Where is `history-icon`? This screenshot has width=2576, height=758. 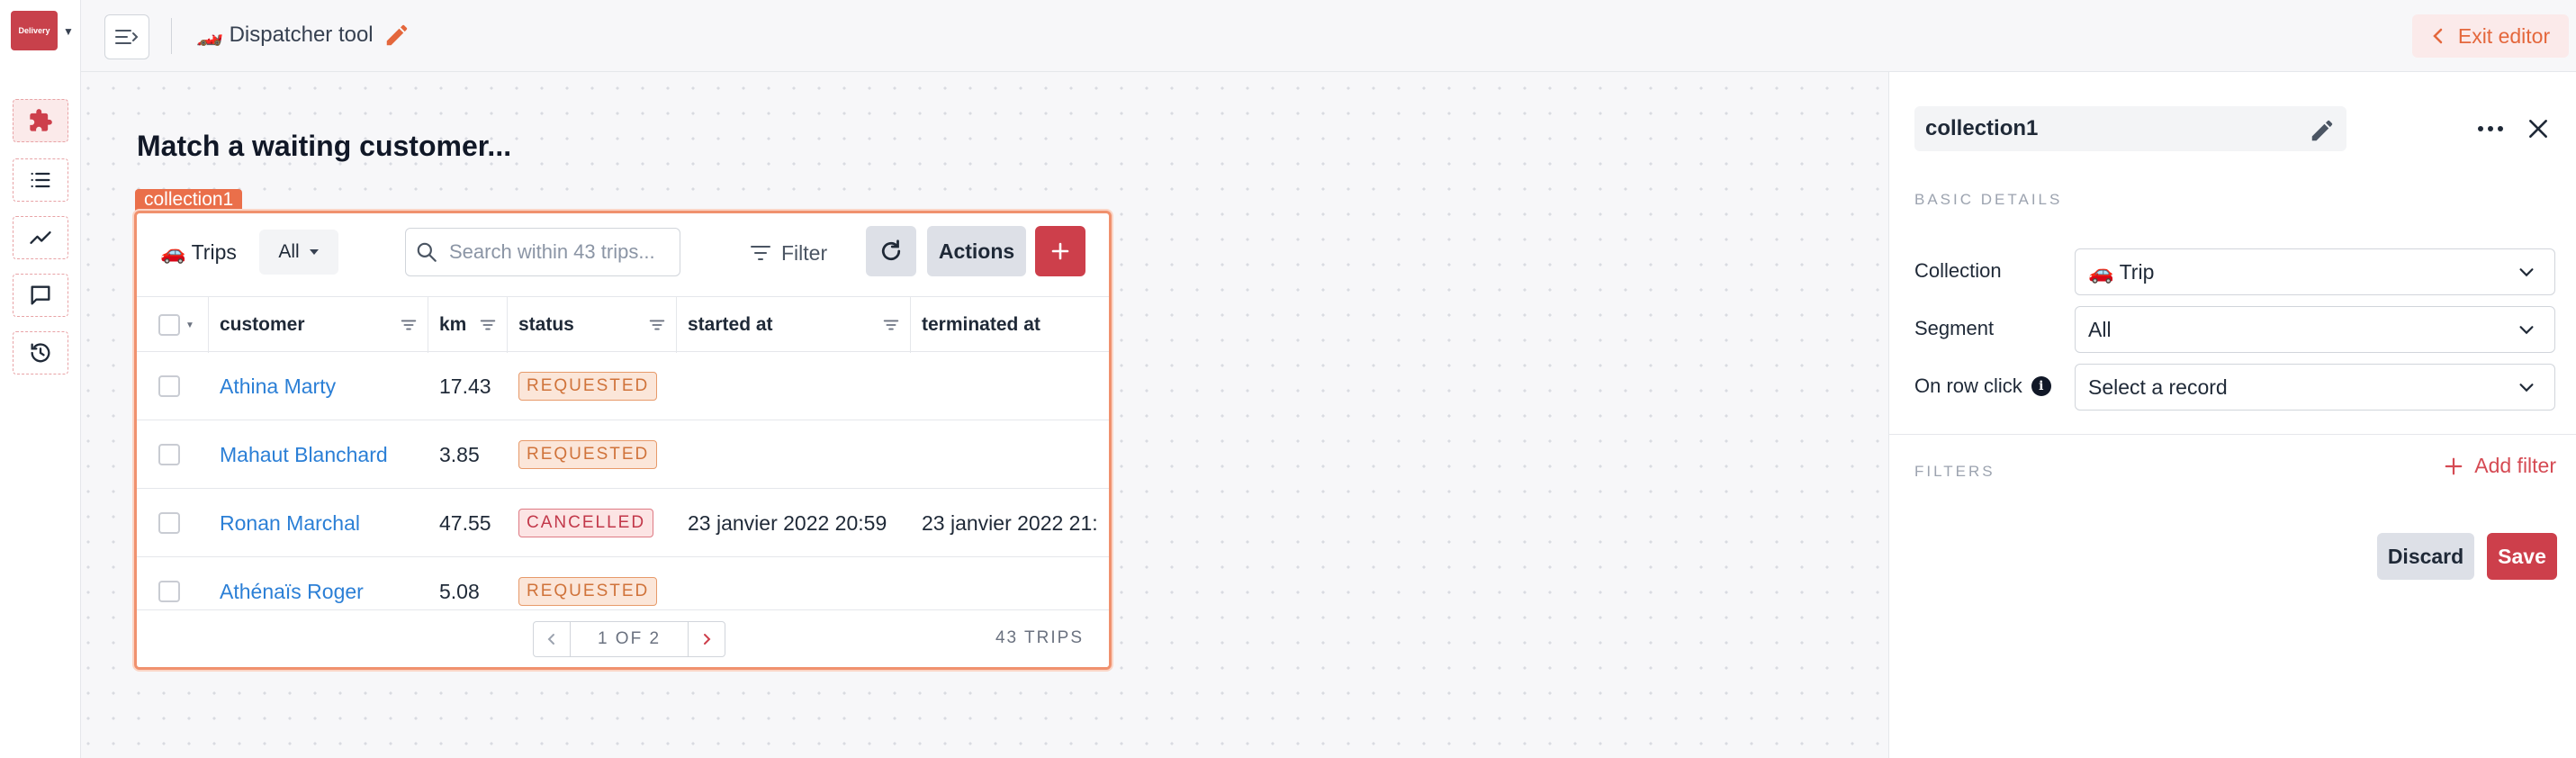 history-icon is located at coordinates (40, 353).